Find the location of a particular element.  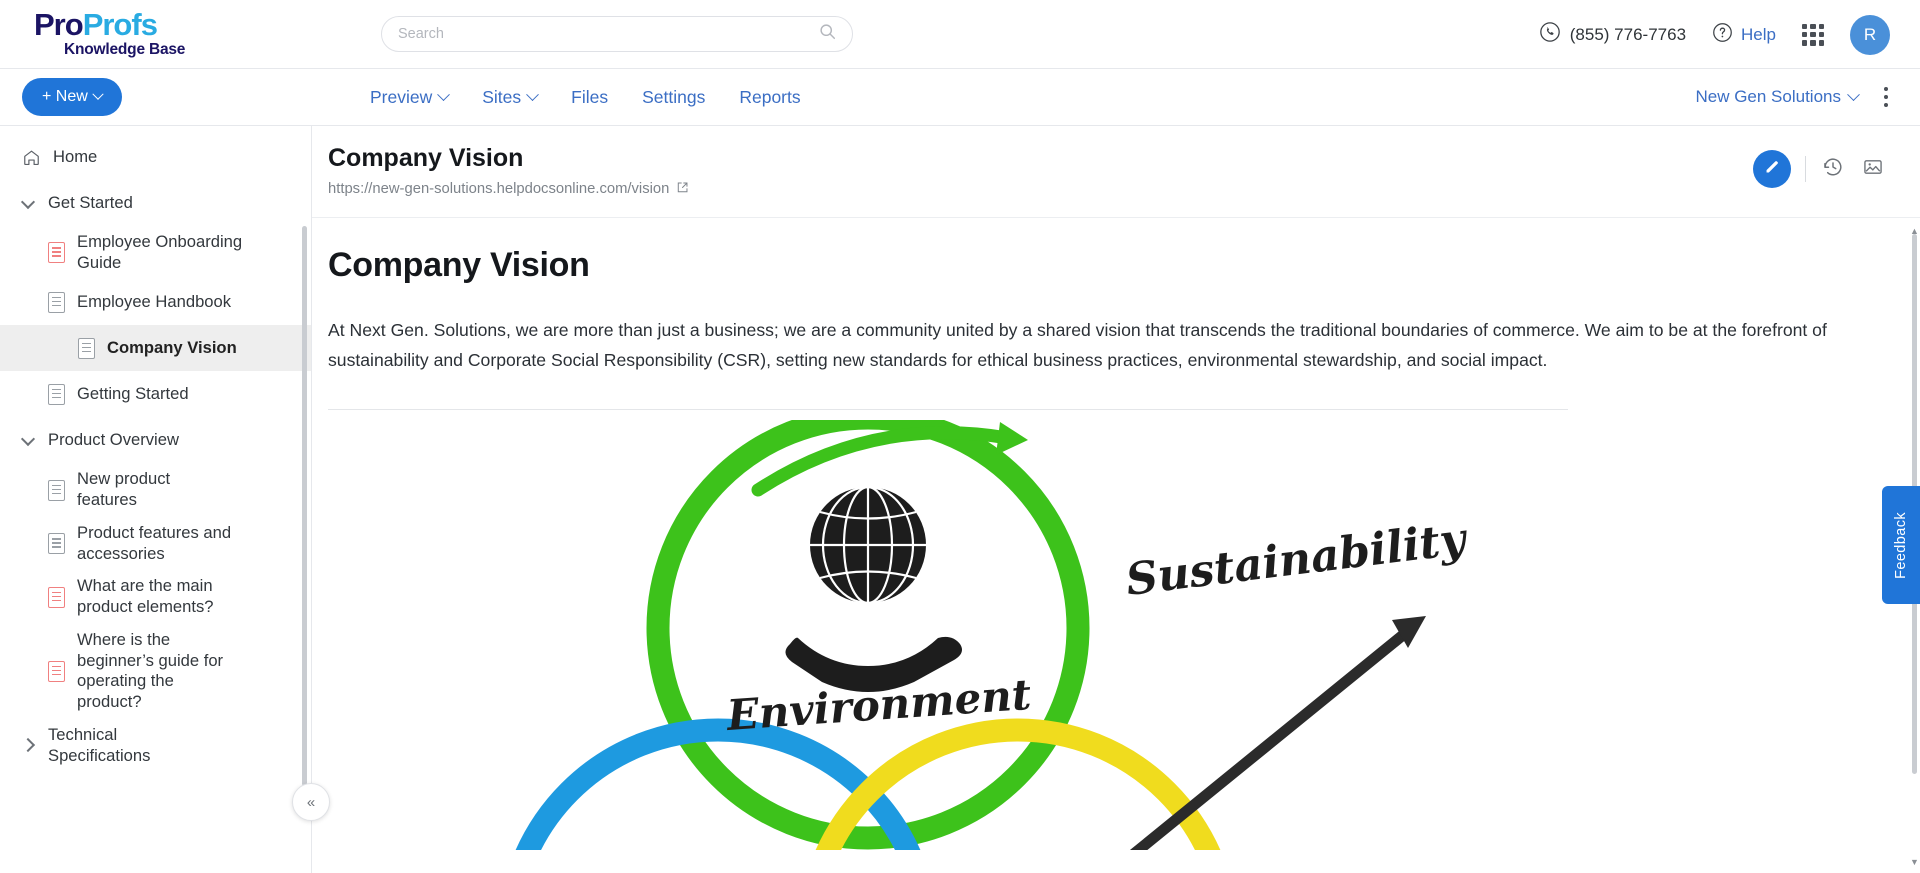

nav-item-settings: Settings is located at coordinates (673, 97).